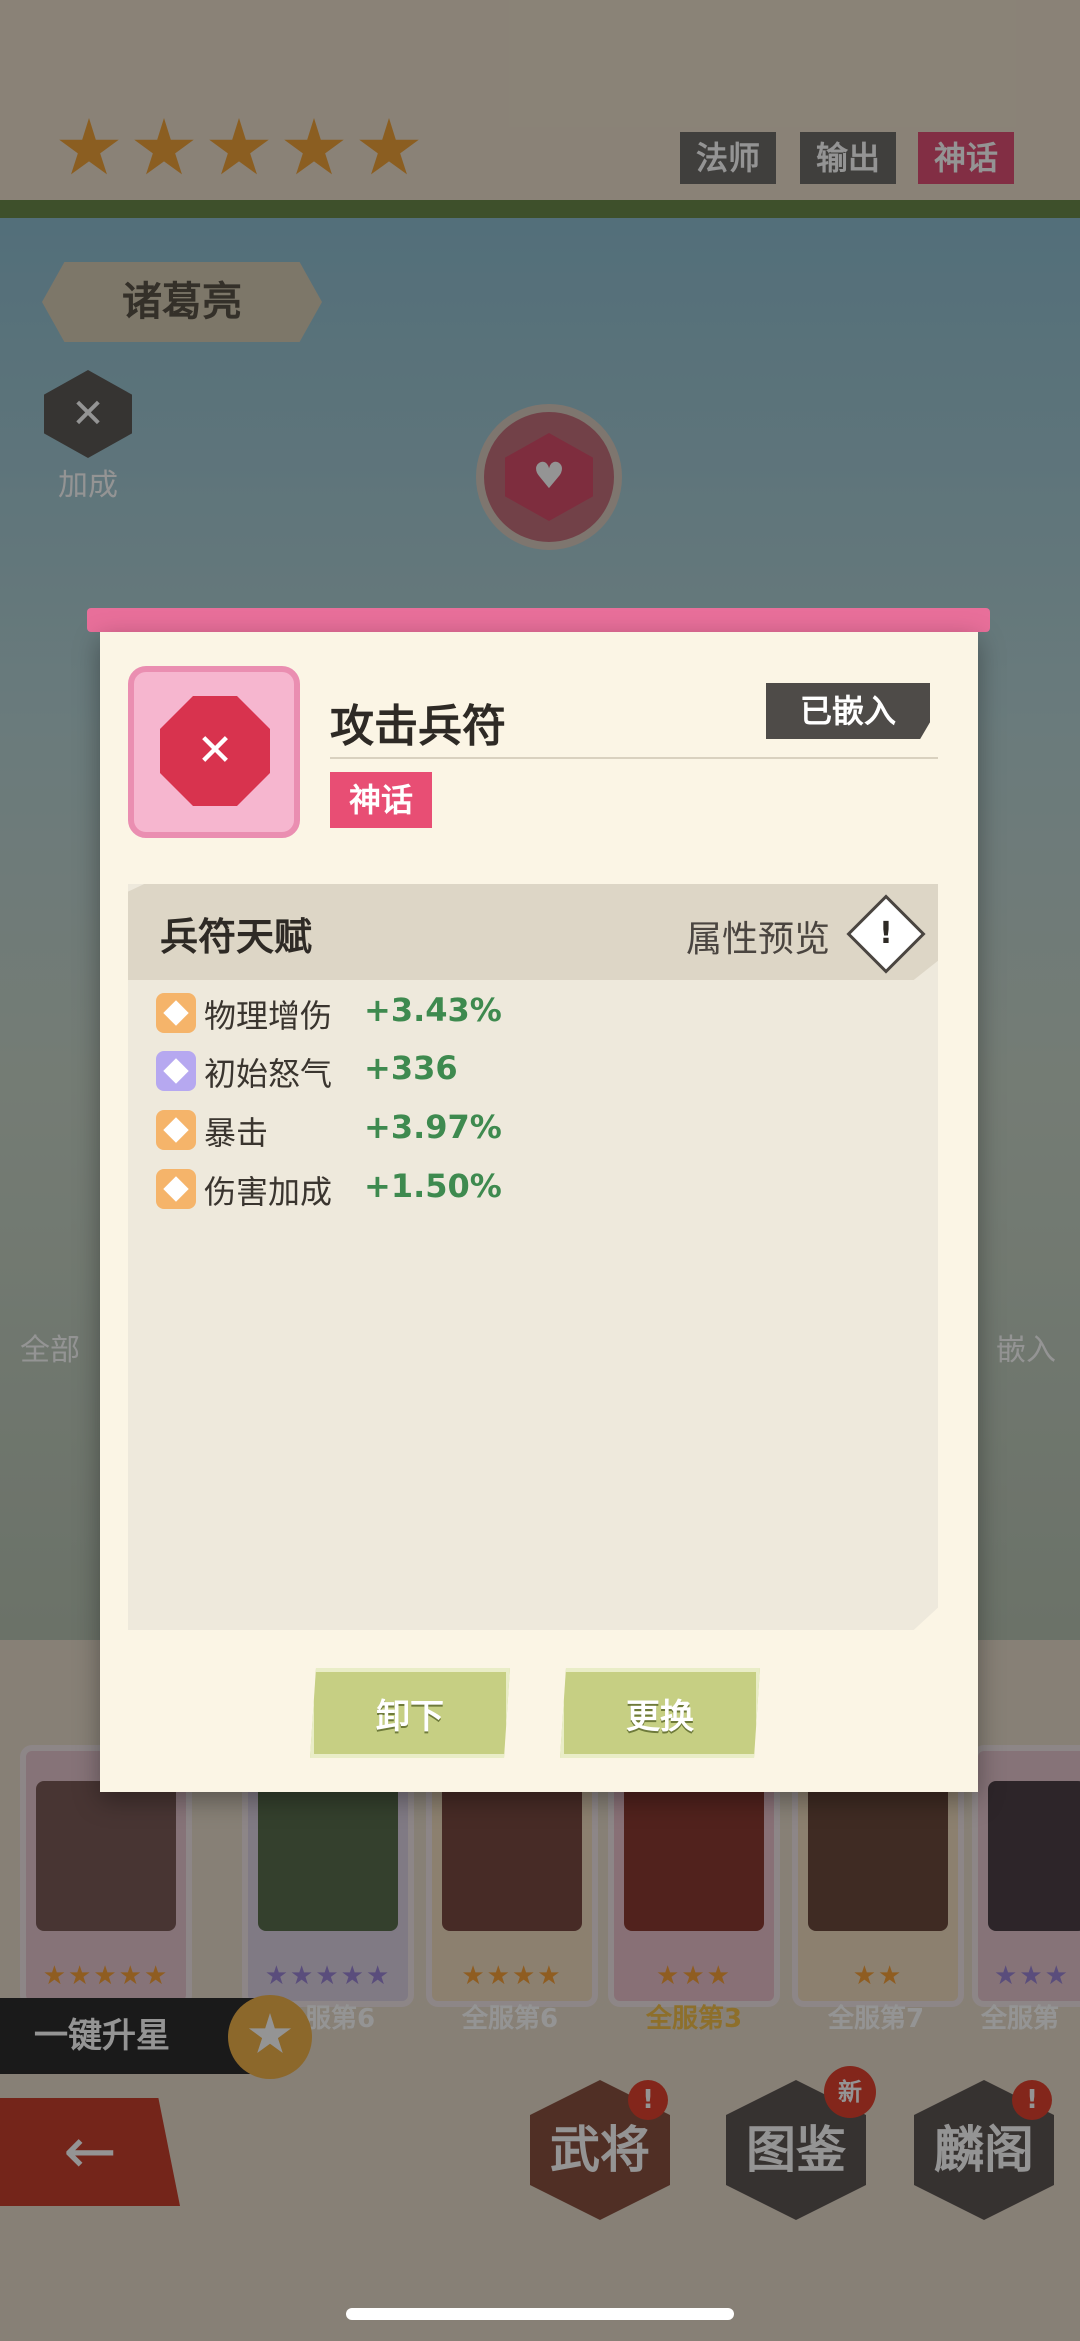 Image resolution: width=1080 pixels, height=2341 pixels. What do you see at coordinates (660, 1713) in the screenshot?
I see `replace-button: 更换` at bounding box center [660, 1713].